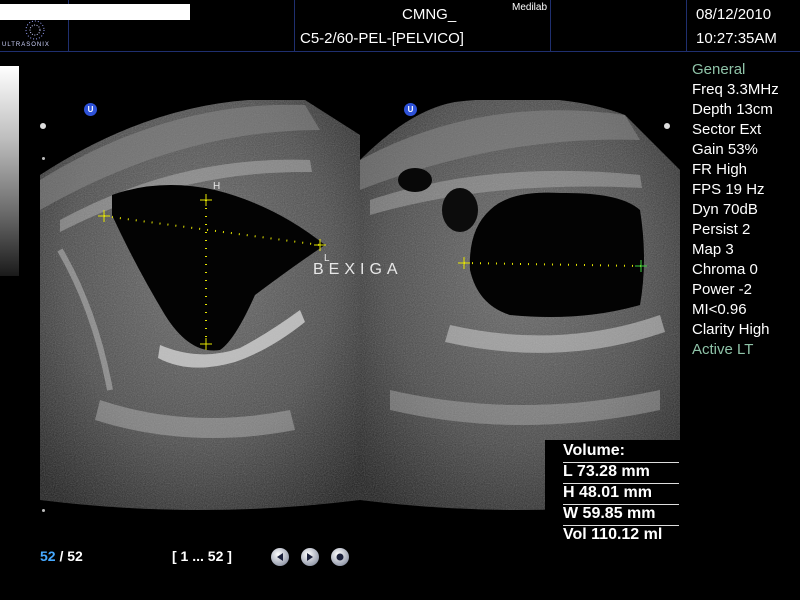  Describe the element at coordinates (613, 534) in the screenshot. I see `measurement-volume: Vol 110.12 ml` at that location.